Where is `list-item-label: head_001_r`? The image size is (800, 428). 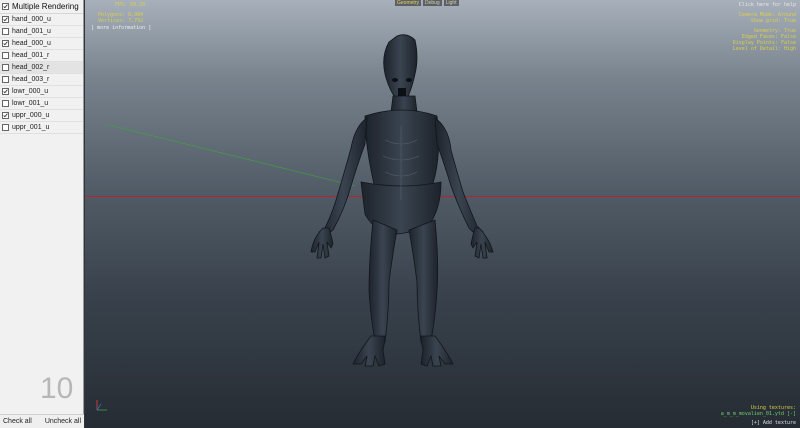
list-item-label: head_001_r is located at coordinates (31, 55).